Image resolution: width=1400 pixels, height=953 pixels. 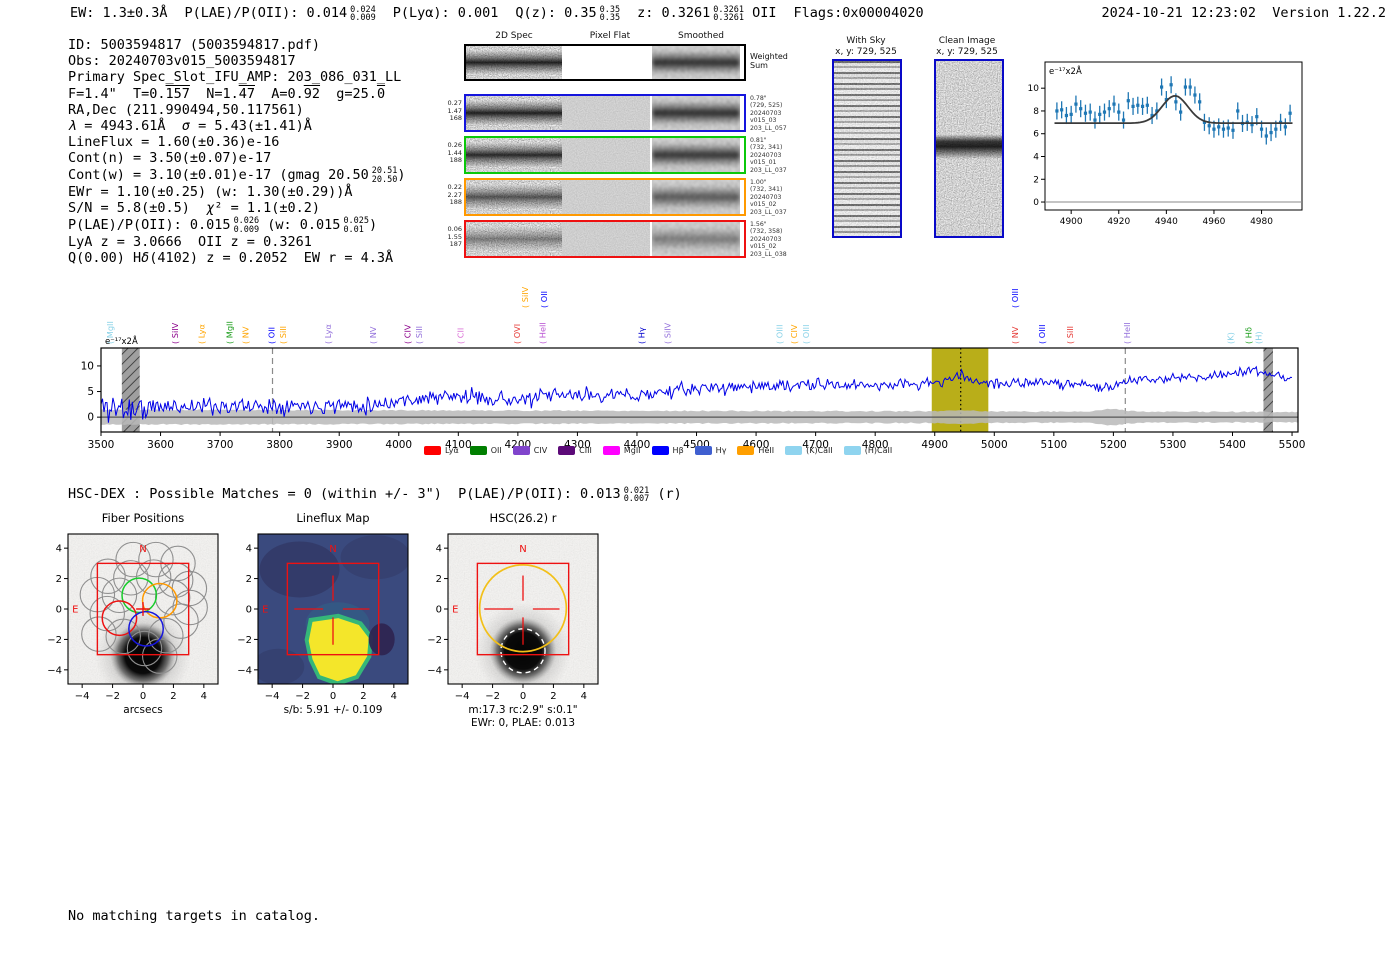 I want to click on line-label-Hγ: ( Hγ, so click(x=642, y=335).